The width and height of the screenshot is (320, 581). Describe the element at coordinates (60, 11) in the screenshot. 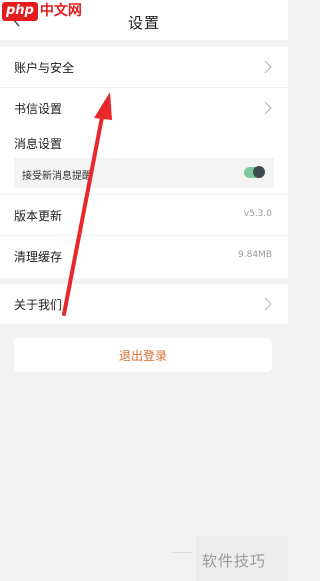

I see `watermark-text: 中文网` at that location.